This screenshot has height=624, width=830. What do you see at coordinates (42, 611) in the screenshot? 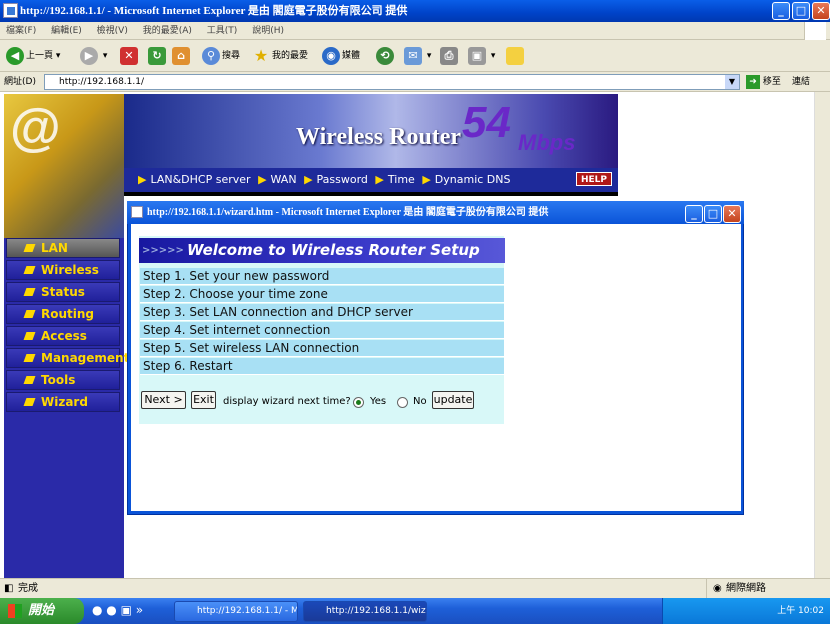
I see `start-button: 開始` at bounding box center [42, 611].